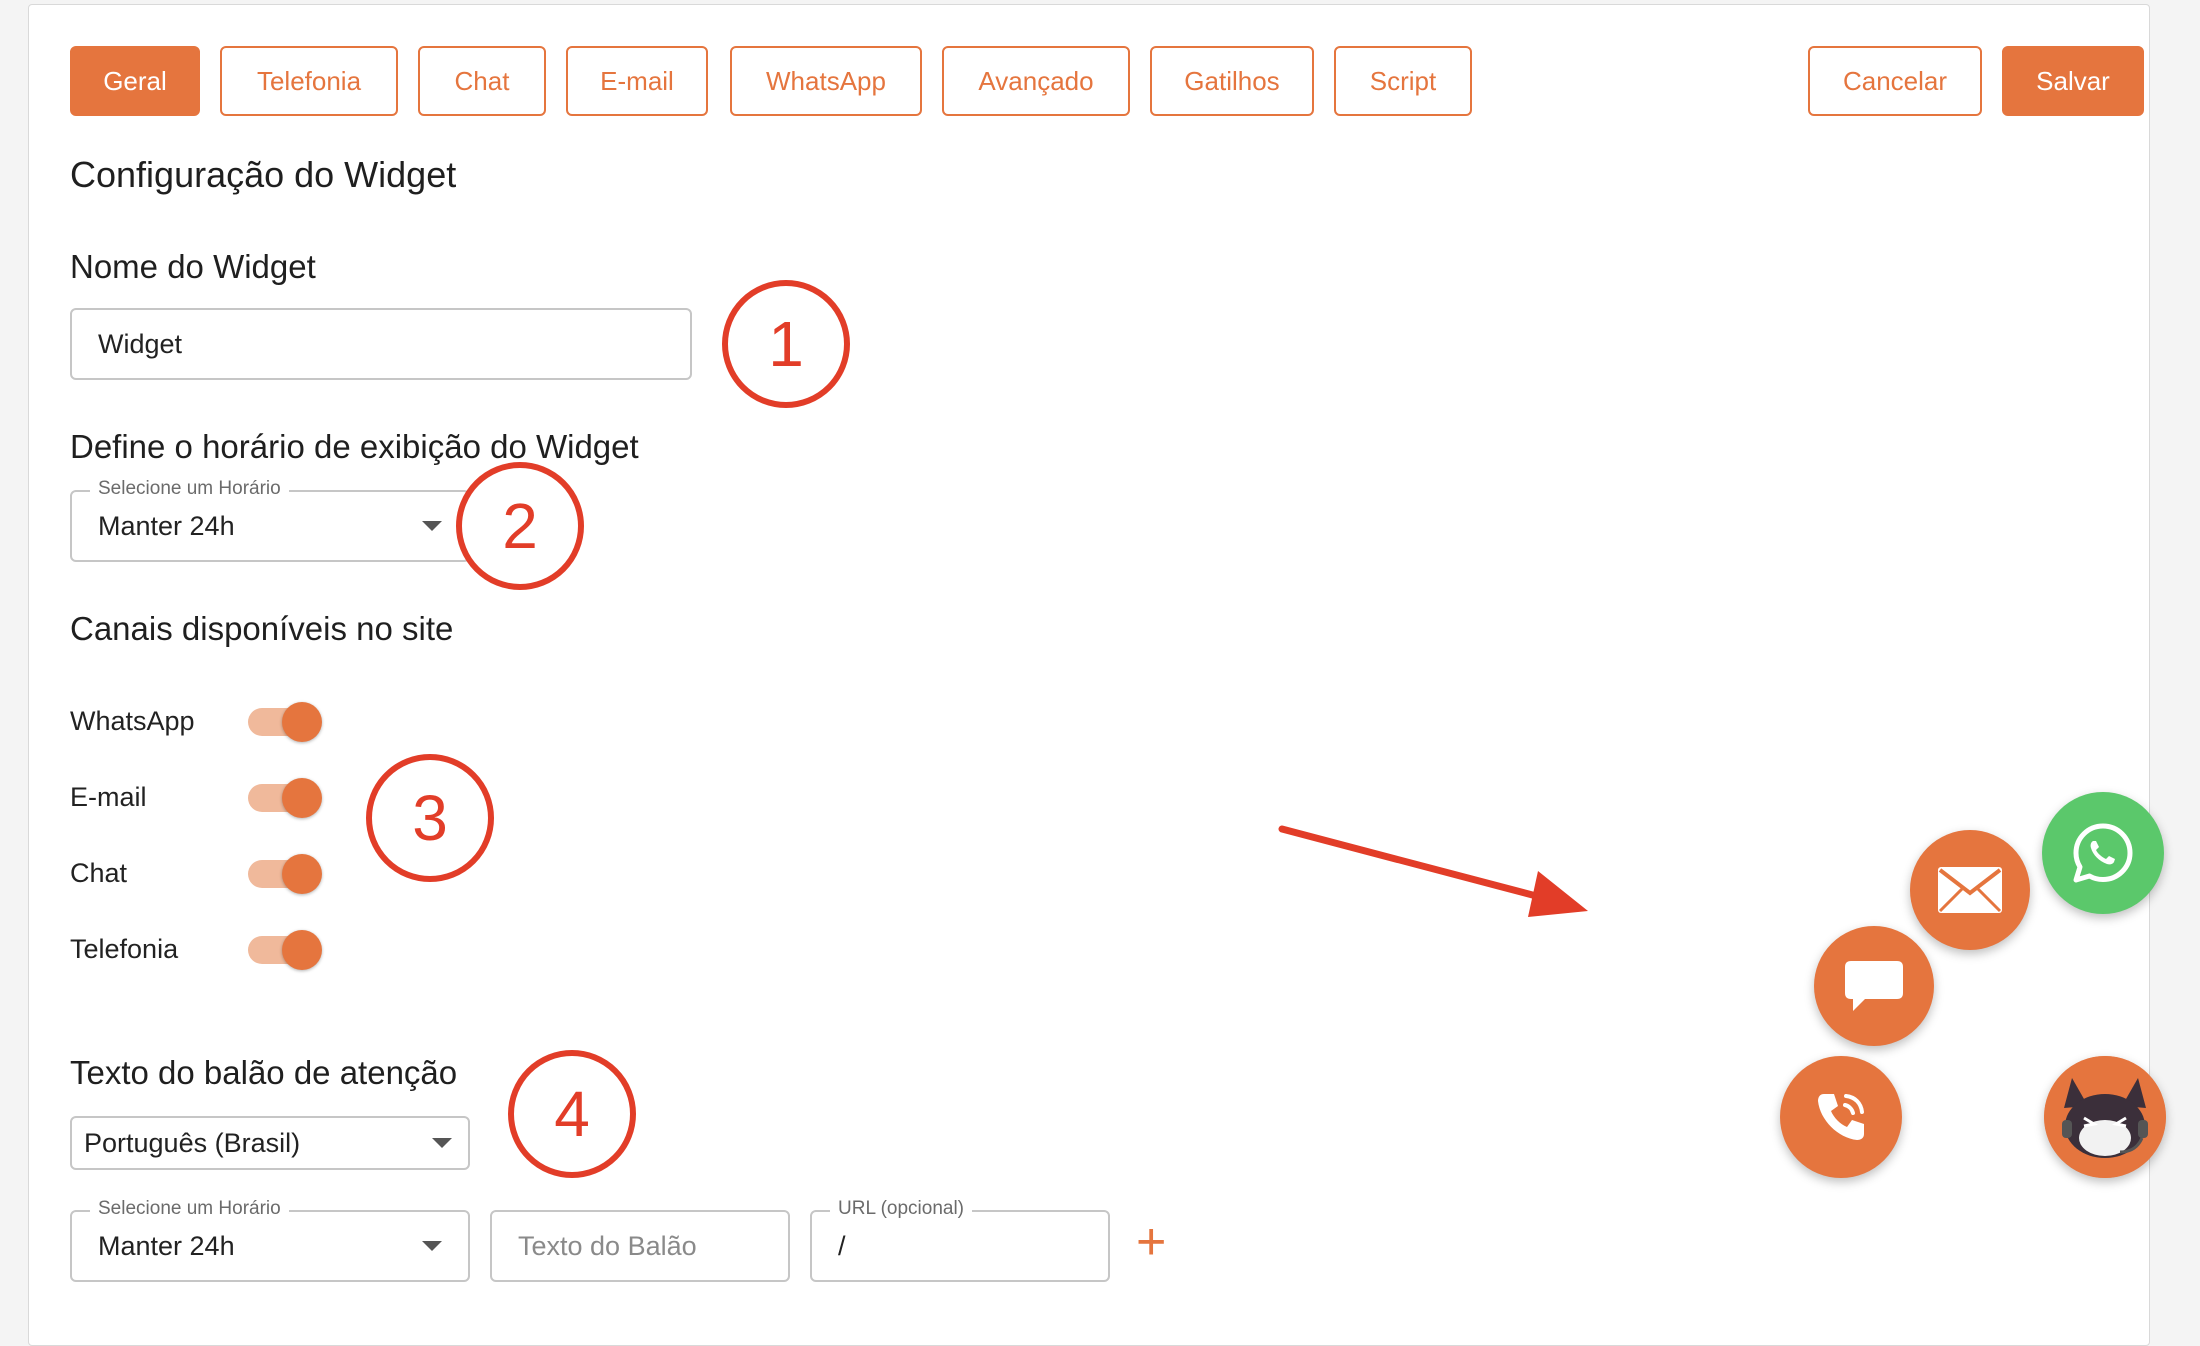 The height and width of the screenshot is (1346, 2200). Describe the element at coordinates (1403, 81) in the screenshot. I see `tab-script: Script` at that location.